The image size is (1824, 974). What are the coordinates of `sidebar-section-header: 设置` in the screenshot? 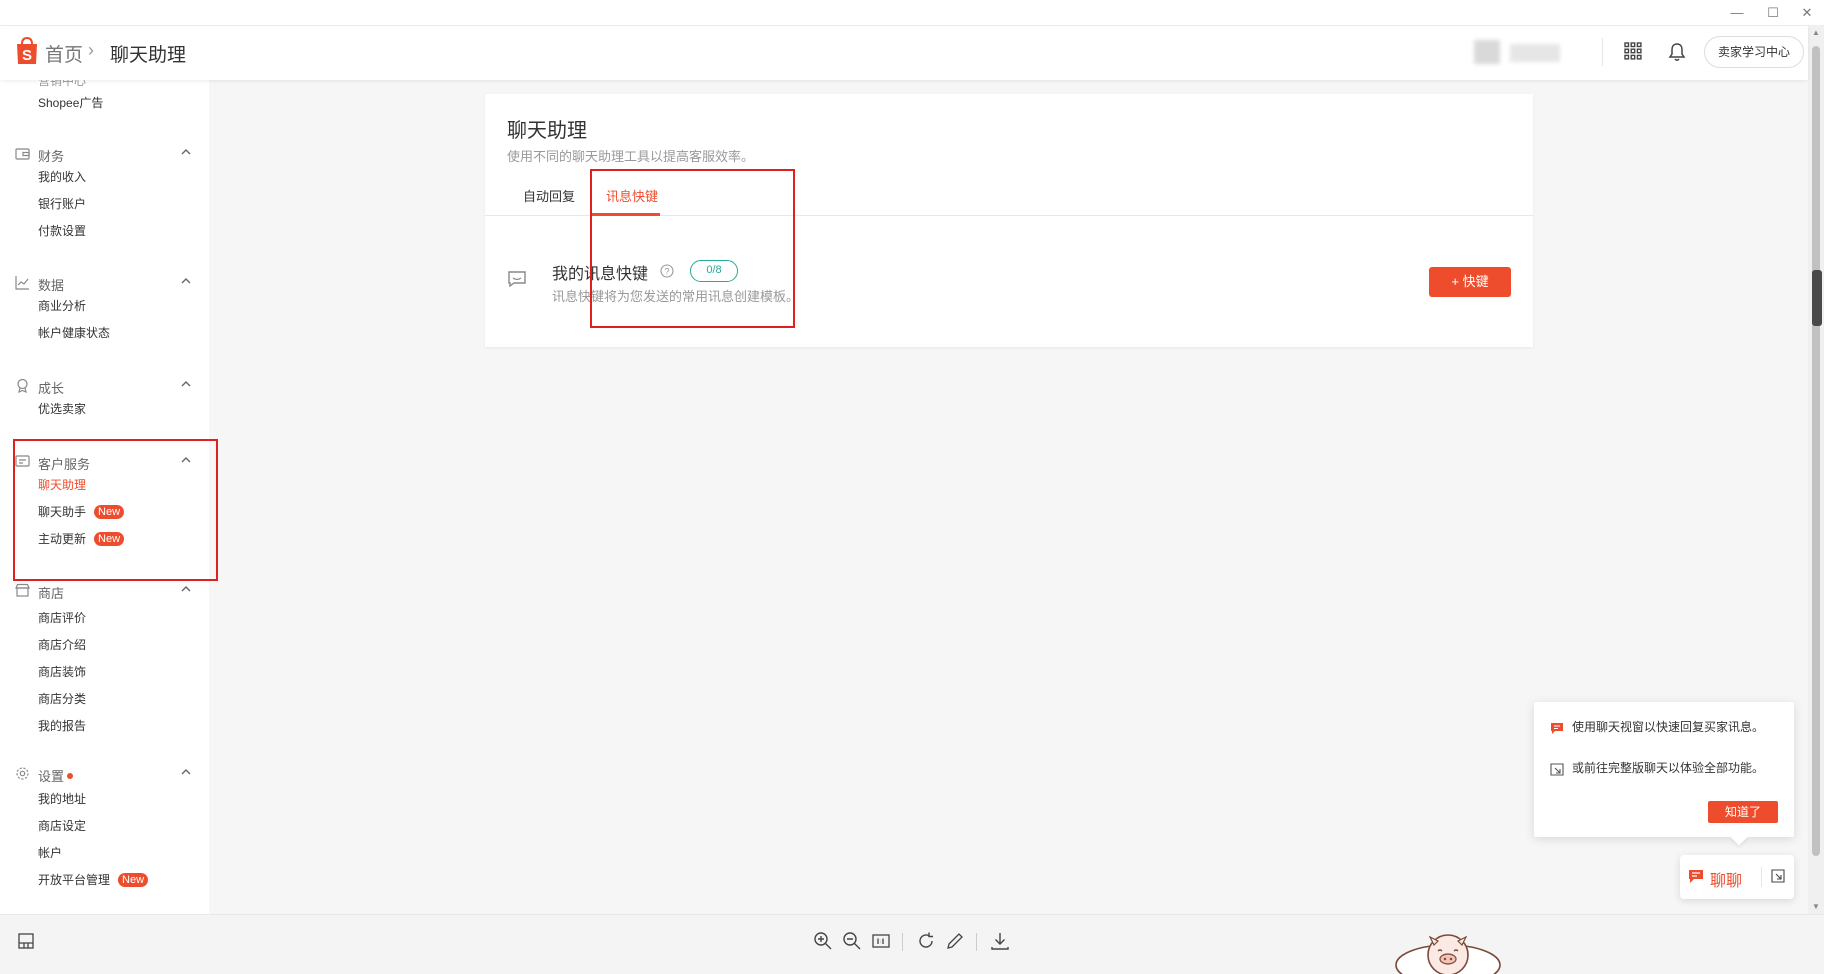 It's located at (104, 774).